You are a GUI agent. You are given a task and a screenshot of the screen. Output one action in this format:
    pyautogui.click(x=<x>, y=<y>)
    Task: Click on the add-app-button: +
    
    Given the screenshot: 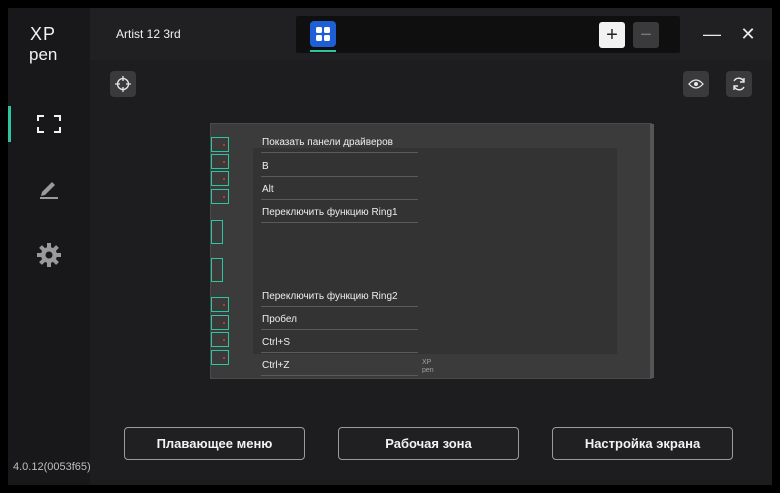 What is the action you would take?
    pyautogui.click(x=612, y=35)
    